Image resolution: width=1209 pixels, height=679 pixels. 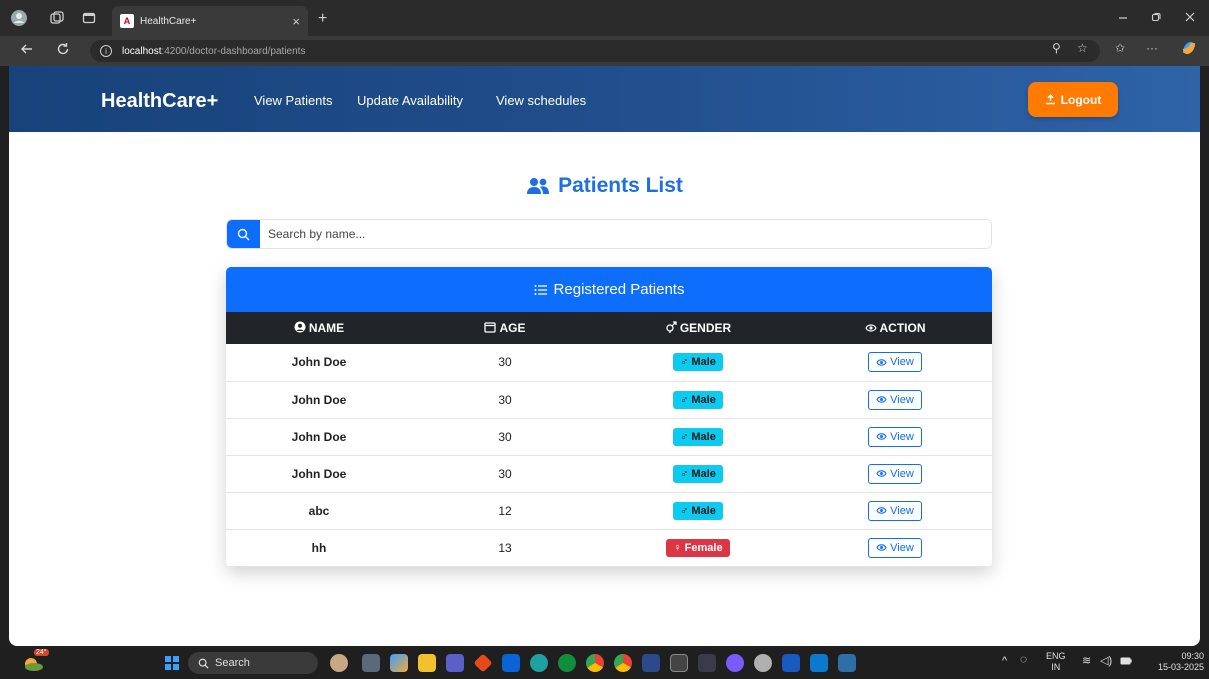 What do you see at coordinates (159, 101) in the screenshot?
I see `brand-logo: HealthCare+` at bounding box center [159, 101].